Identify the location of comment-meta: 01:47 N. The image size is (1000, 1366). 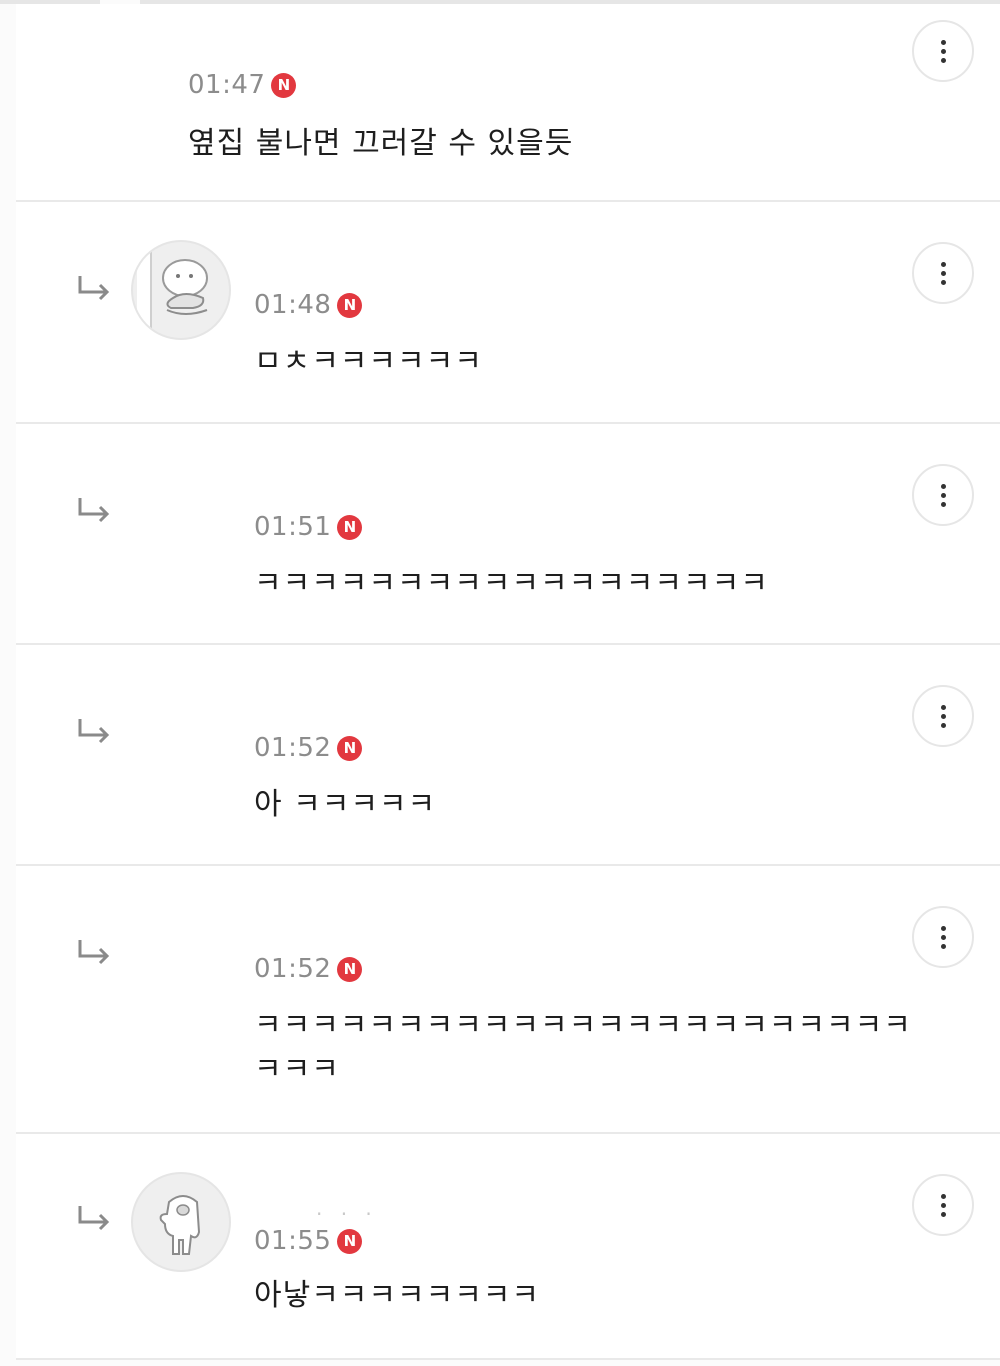
(242, 85).